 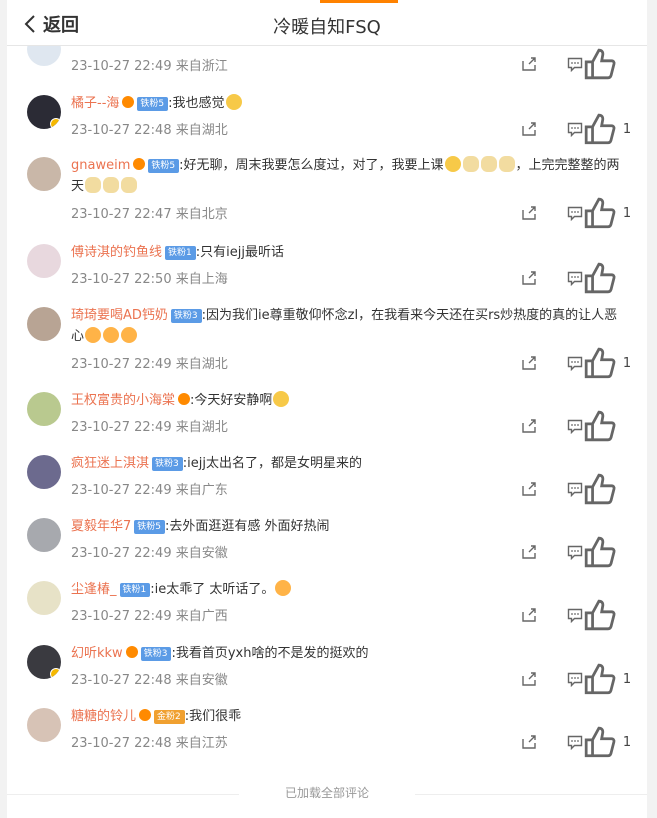 I want to click on comment-body: :我也感觉, so click(x=196, y=103).